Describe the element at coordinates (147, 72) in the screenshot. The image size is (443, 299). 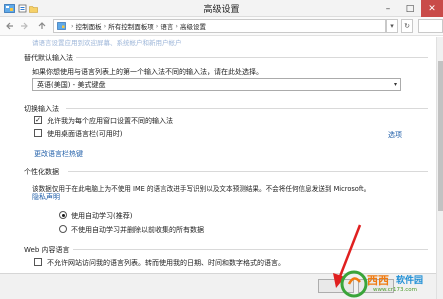
I see `override-input-description: 如果你想使用与语言列表上的第一个输入法不同的输入法，请在此处选择。` at that location.